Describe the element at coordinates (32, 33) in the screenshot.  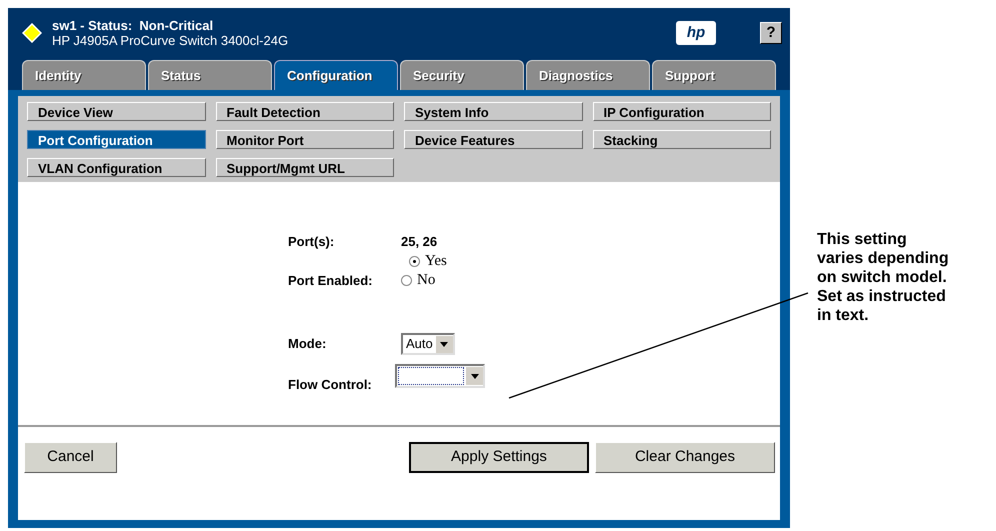
I see `status-diamond-icon` at that location.